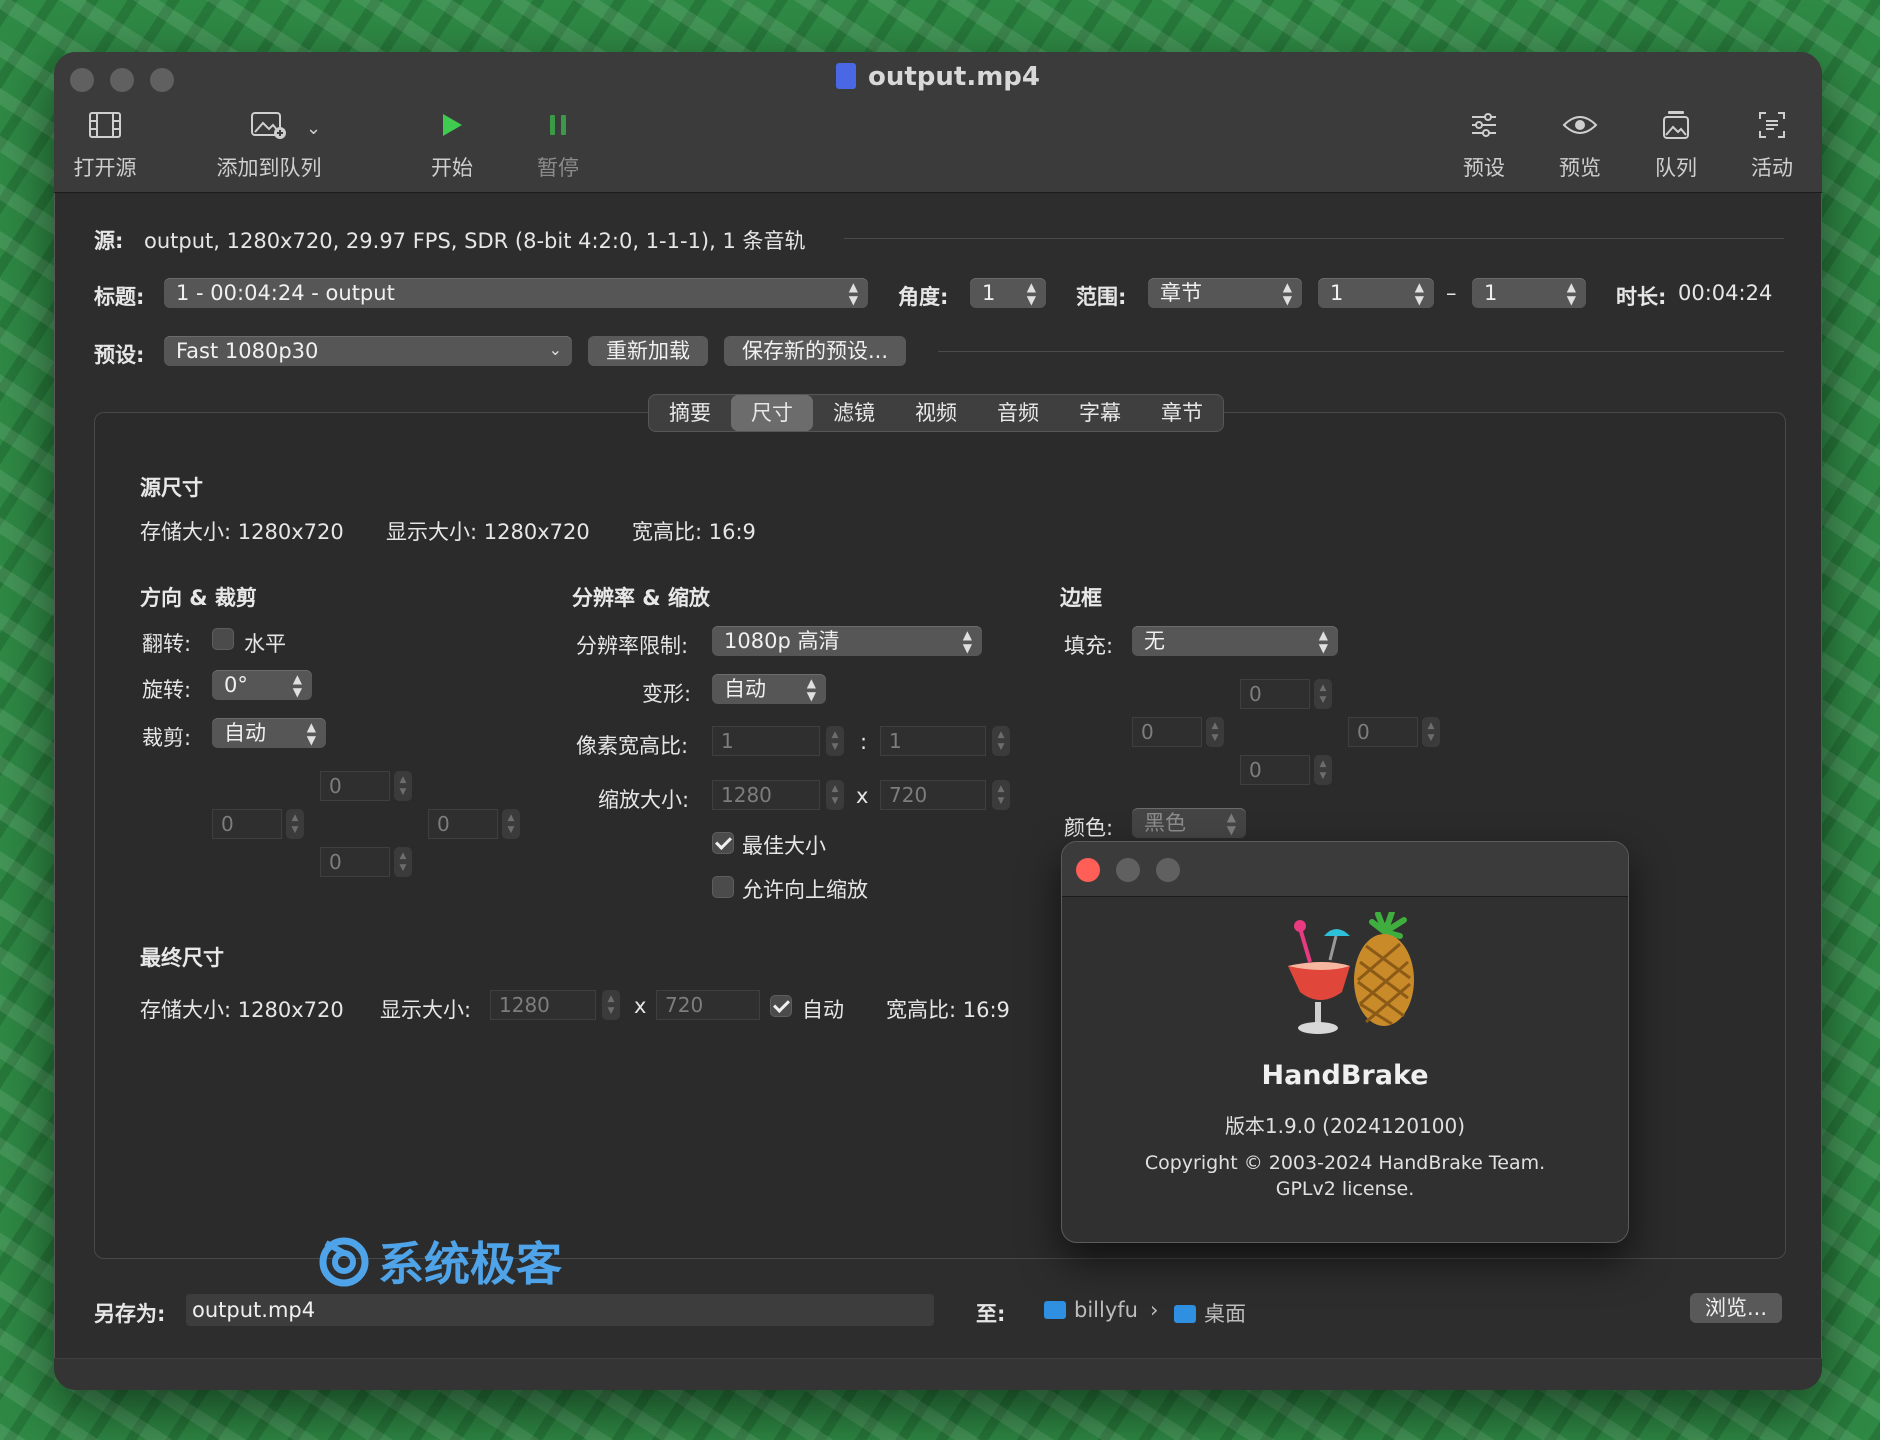  Describe the element at coordinates (1167, 732) in the screenshot. I see `border-left-field: 0` at that location.